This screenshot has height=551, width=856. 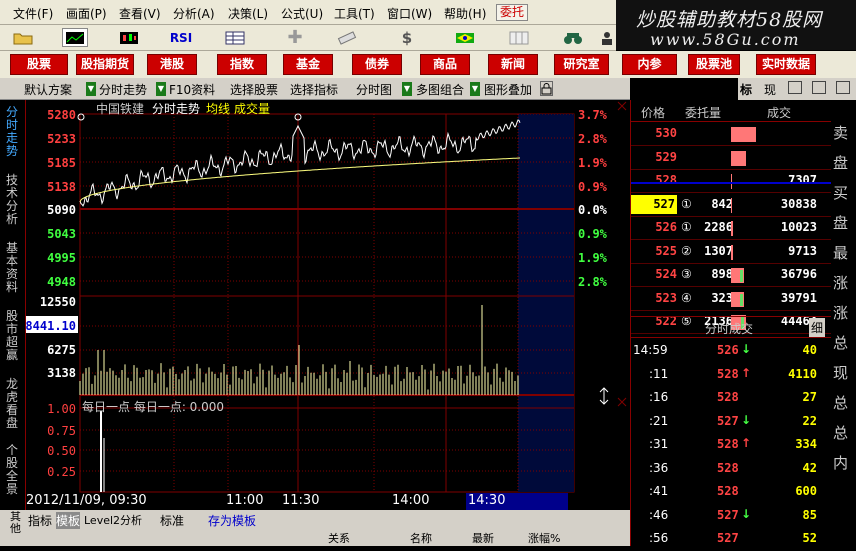 What do you see at coordinates (86, 13) in the screenshot?
I see `menu-screen: 画面(P)` at bounding box center [86, 13].